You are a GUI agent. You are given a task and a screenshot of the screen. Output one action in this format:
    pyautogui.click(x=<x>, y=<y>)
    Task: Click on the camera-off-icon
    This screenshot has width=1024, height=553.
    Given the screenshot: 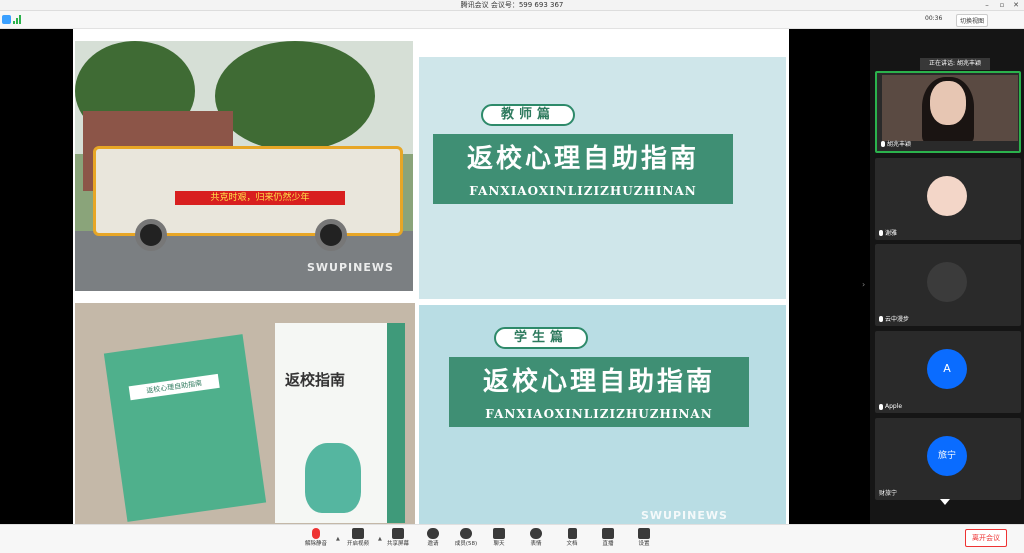 What is the action you would take?
    pyautogui.click(x=358, y=533)
    